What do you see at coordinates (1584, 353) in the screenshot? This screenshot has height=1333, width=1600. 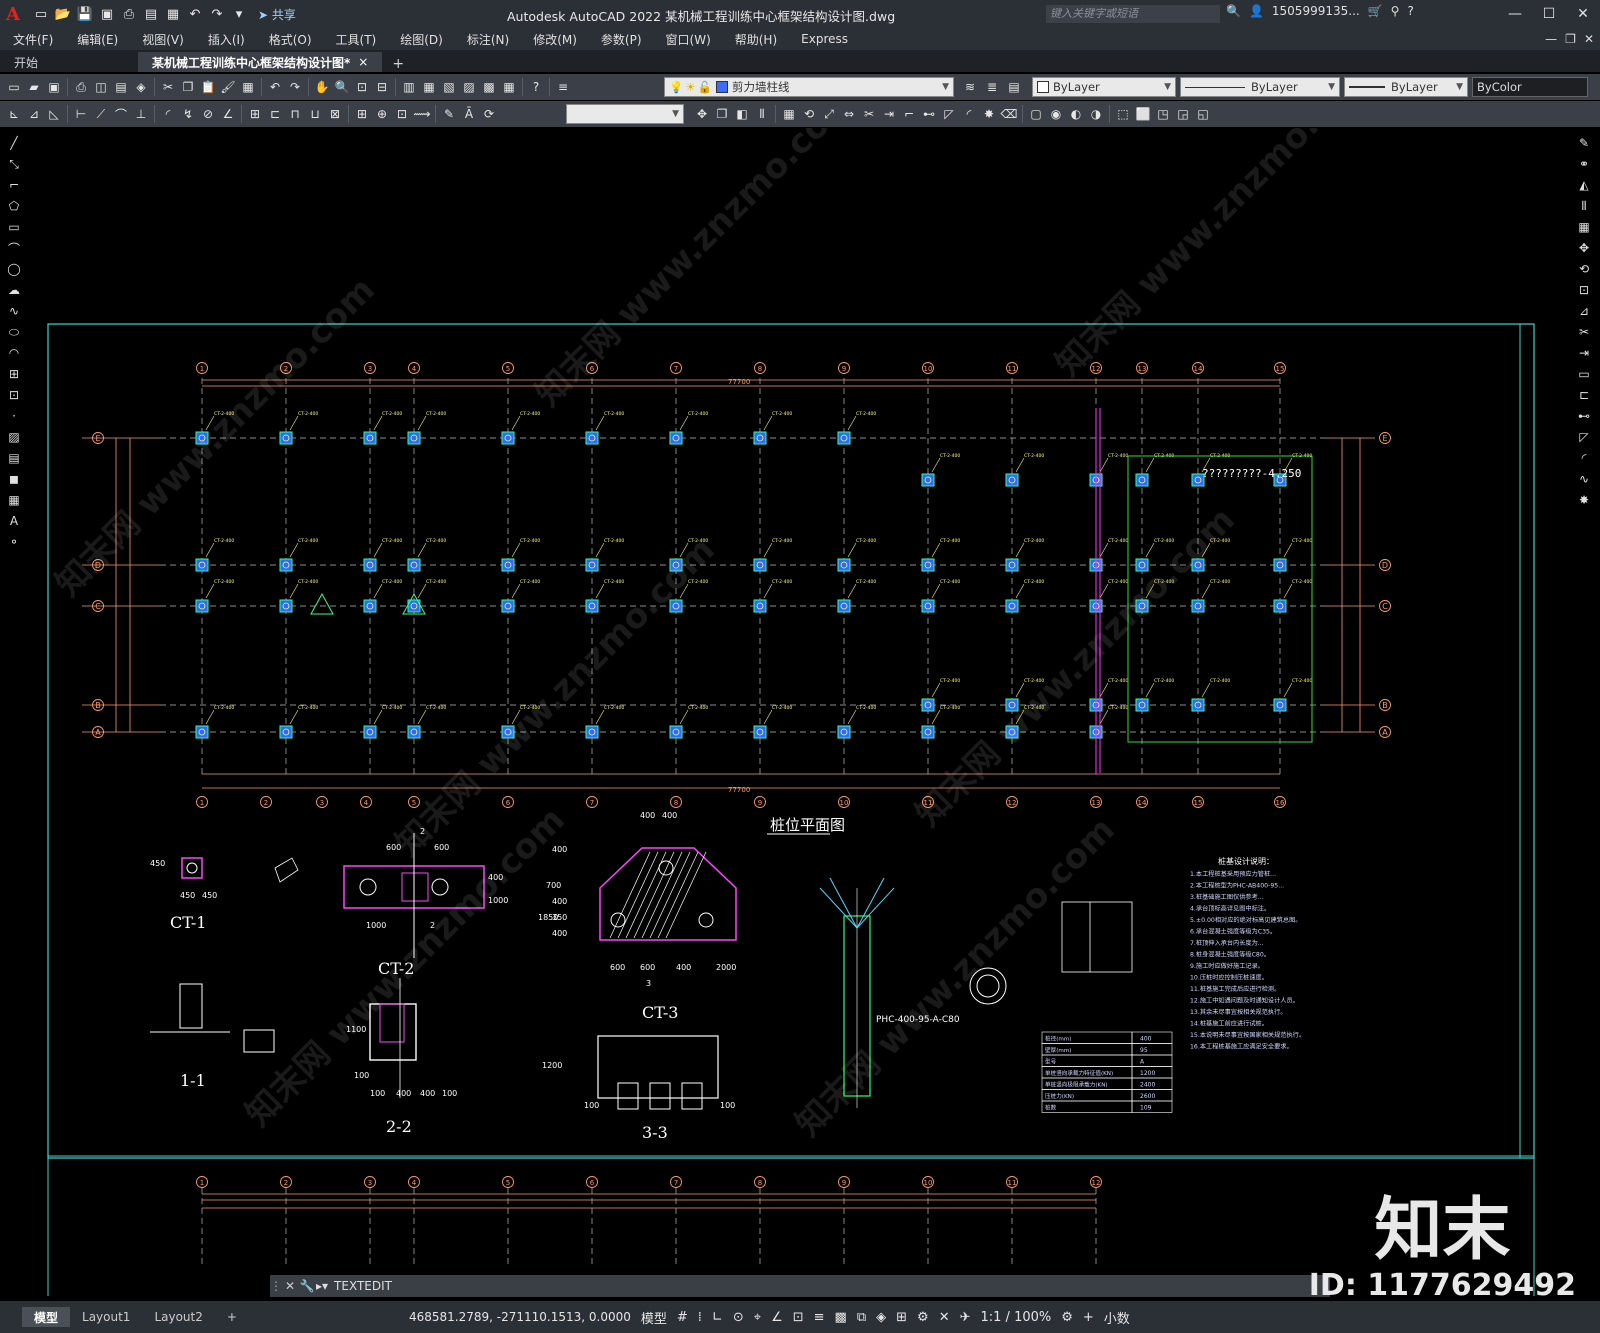 I see `extend-icon: ⇥` at bounding box center [1584, 353].